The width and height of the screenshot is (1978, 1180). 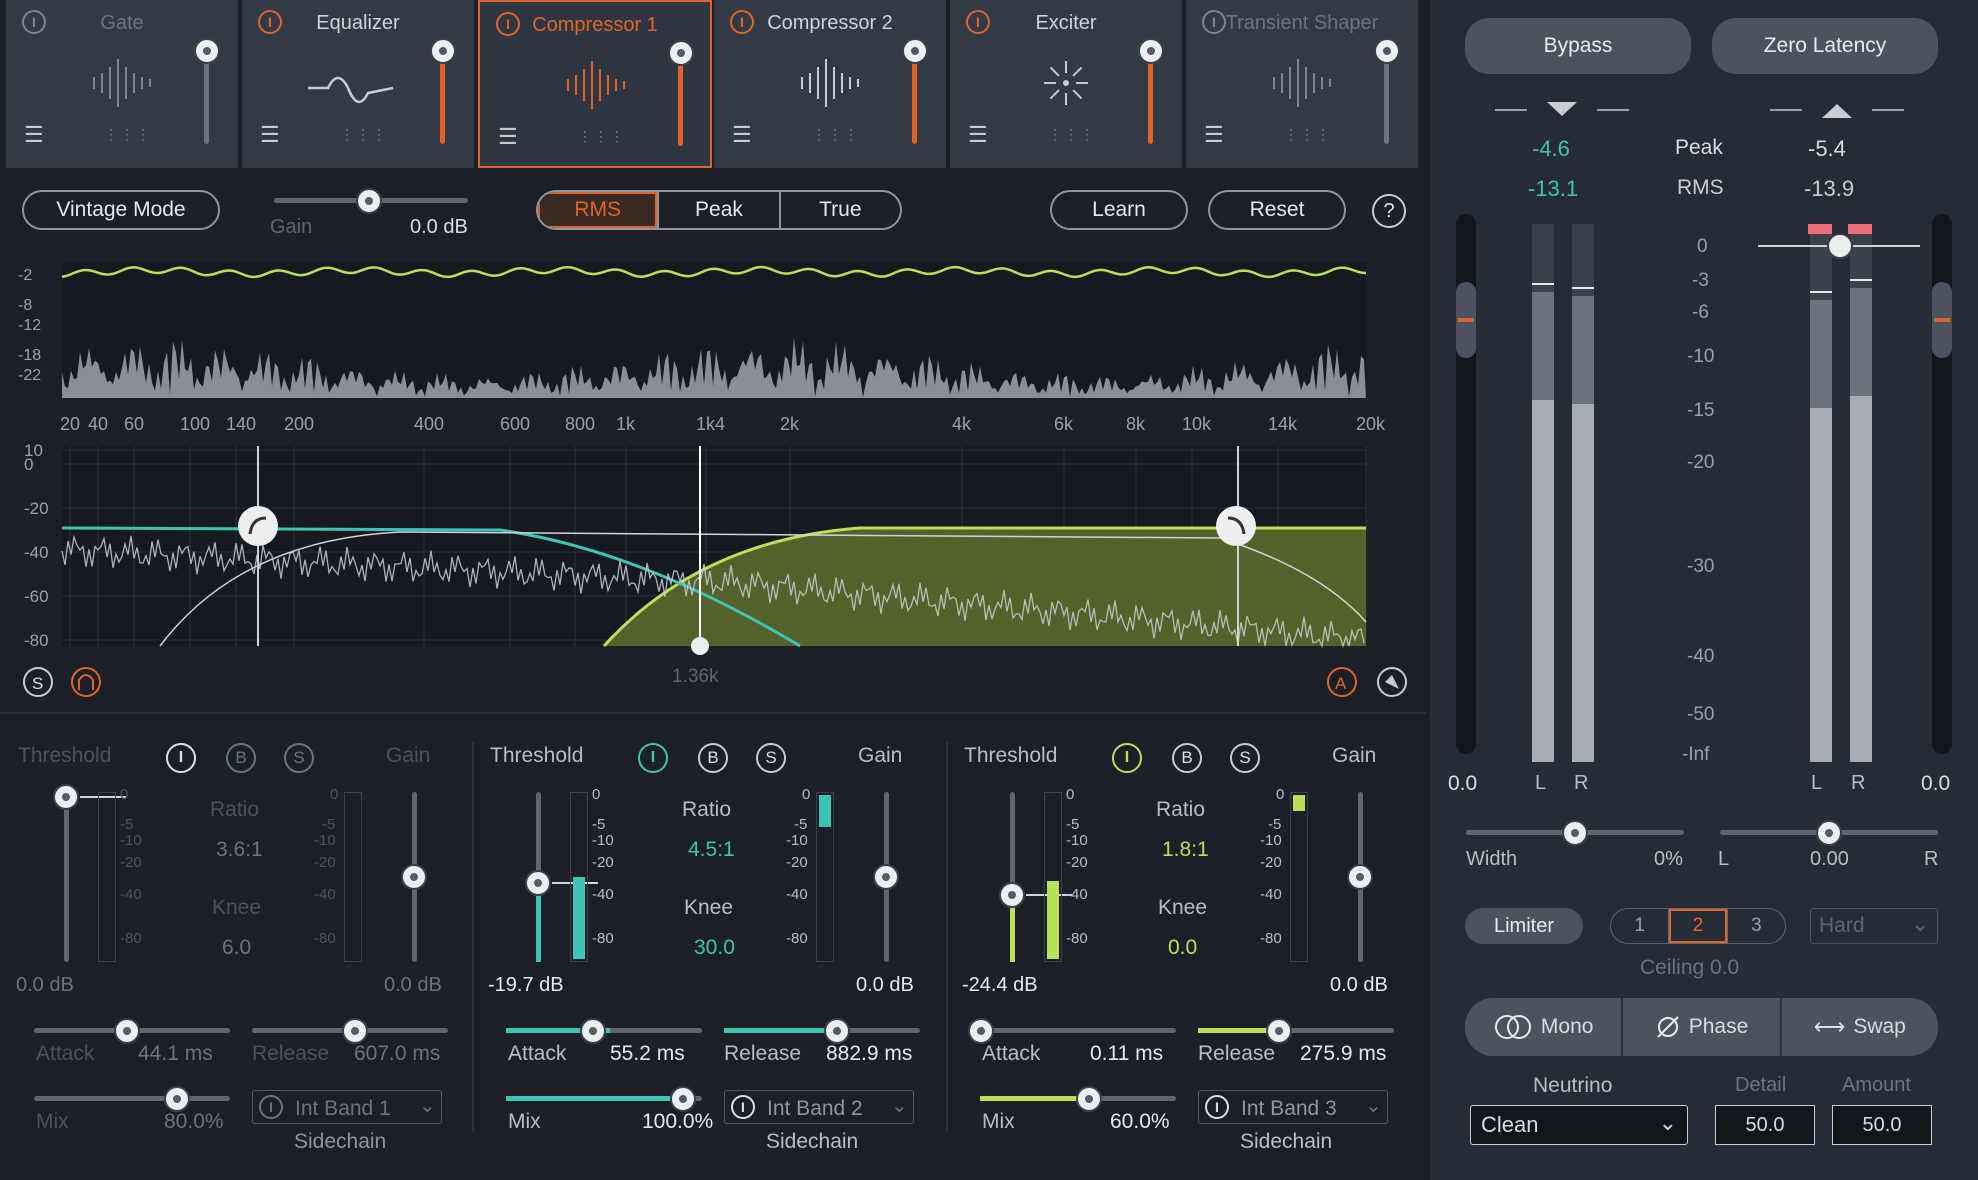 What do you see at coordinates (132, 1098) in the screenshot?
I see `mix-track` at bounding box center [132, 1098].